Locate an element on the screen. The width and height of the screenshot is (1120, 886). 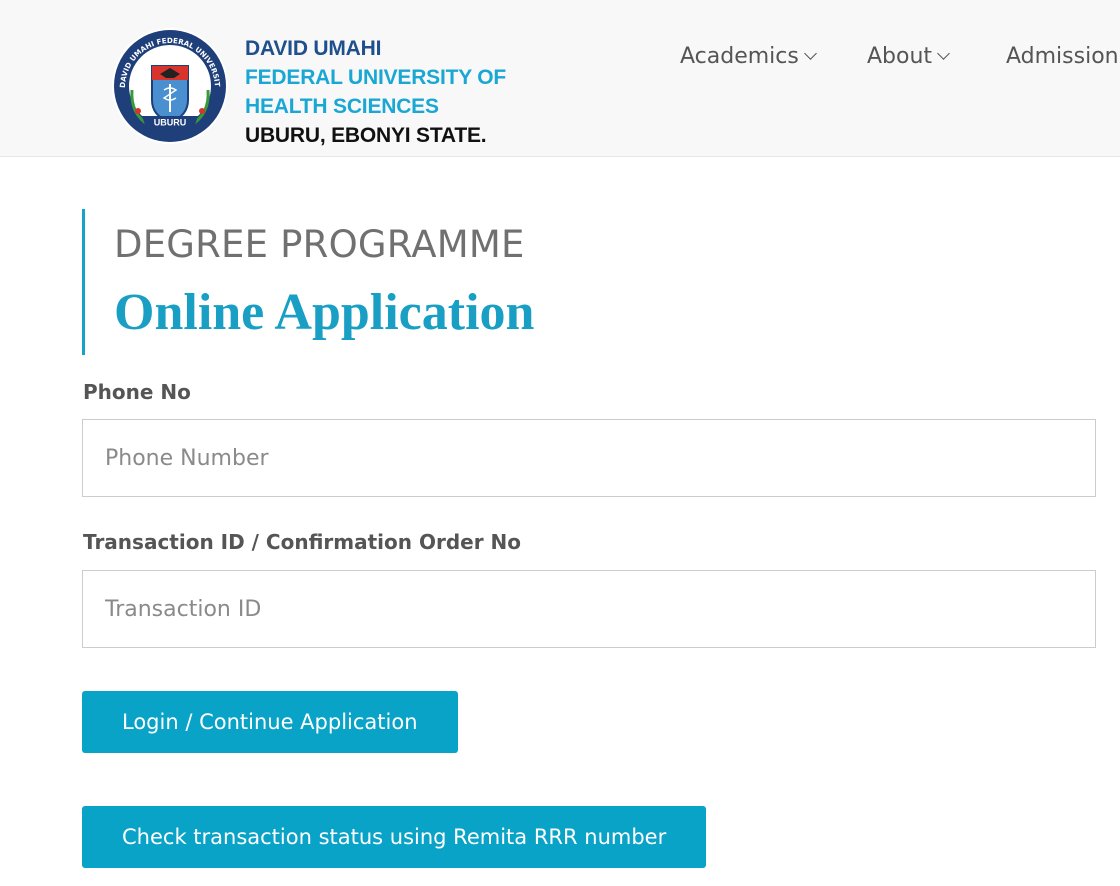
page-subtitle: DEGREE PROGRAMME is located at coordinates (319, 244).